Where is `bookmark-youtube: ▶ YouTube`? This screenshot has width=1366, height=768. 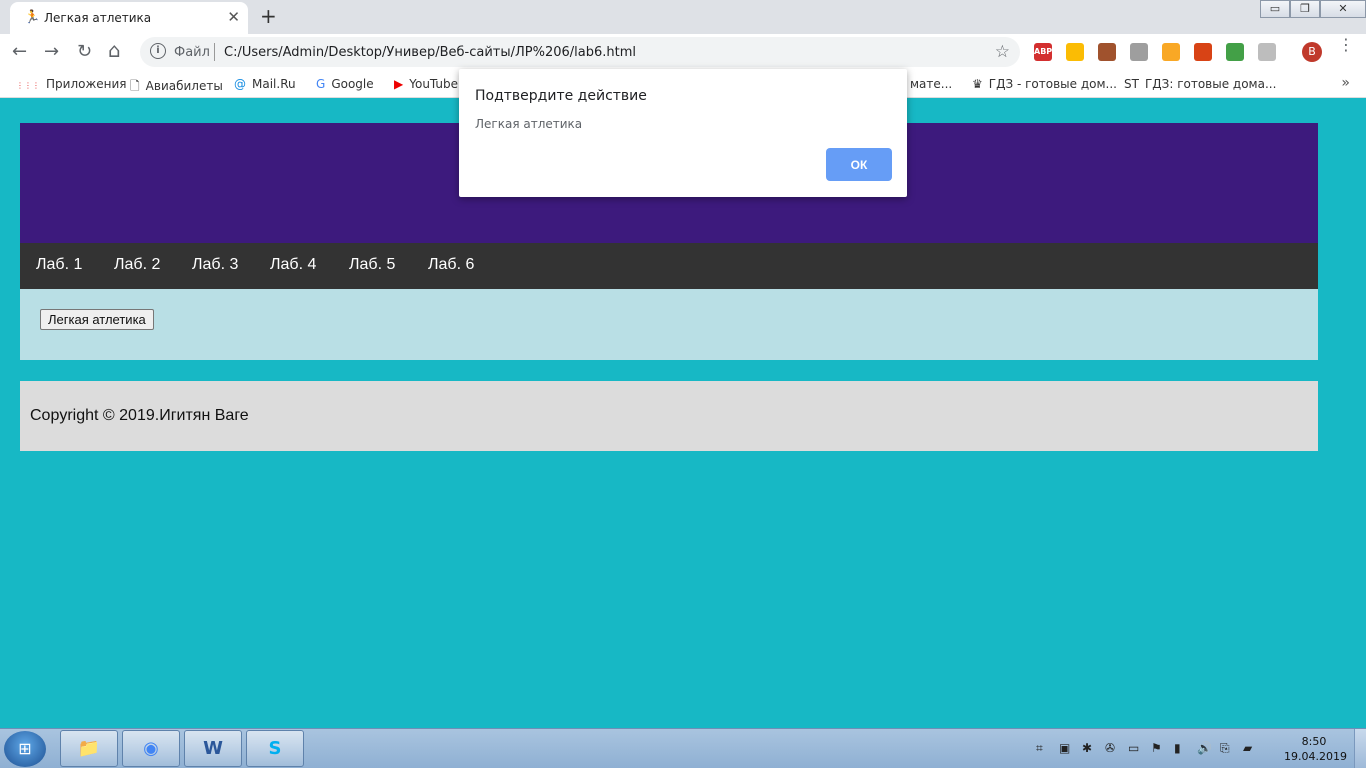
bookmark-youtube: ▶ YouTube is located at coordinates (426, 84).